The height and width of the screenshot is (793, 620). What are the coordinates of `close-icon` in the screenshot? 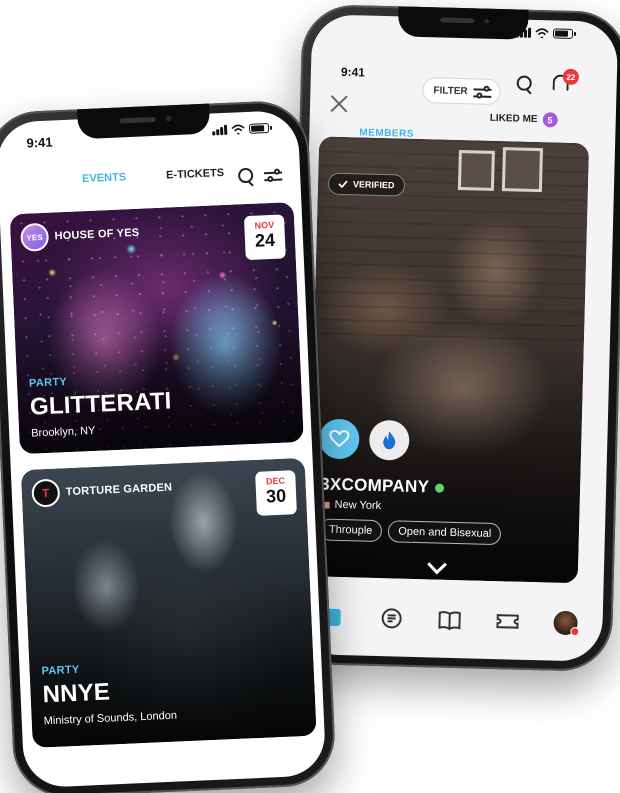 It's located at (339, 104).